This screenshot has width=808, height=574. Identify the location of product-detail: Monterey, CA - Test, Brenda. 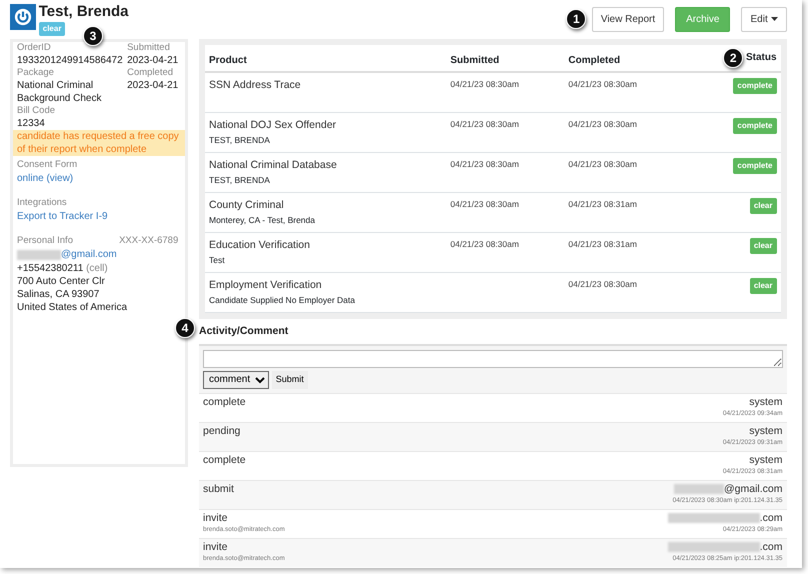
(262, 220).